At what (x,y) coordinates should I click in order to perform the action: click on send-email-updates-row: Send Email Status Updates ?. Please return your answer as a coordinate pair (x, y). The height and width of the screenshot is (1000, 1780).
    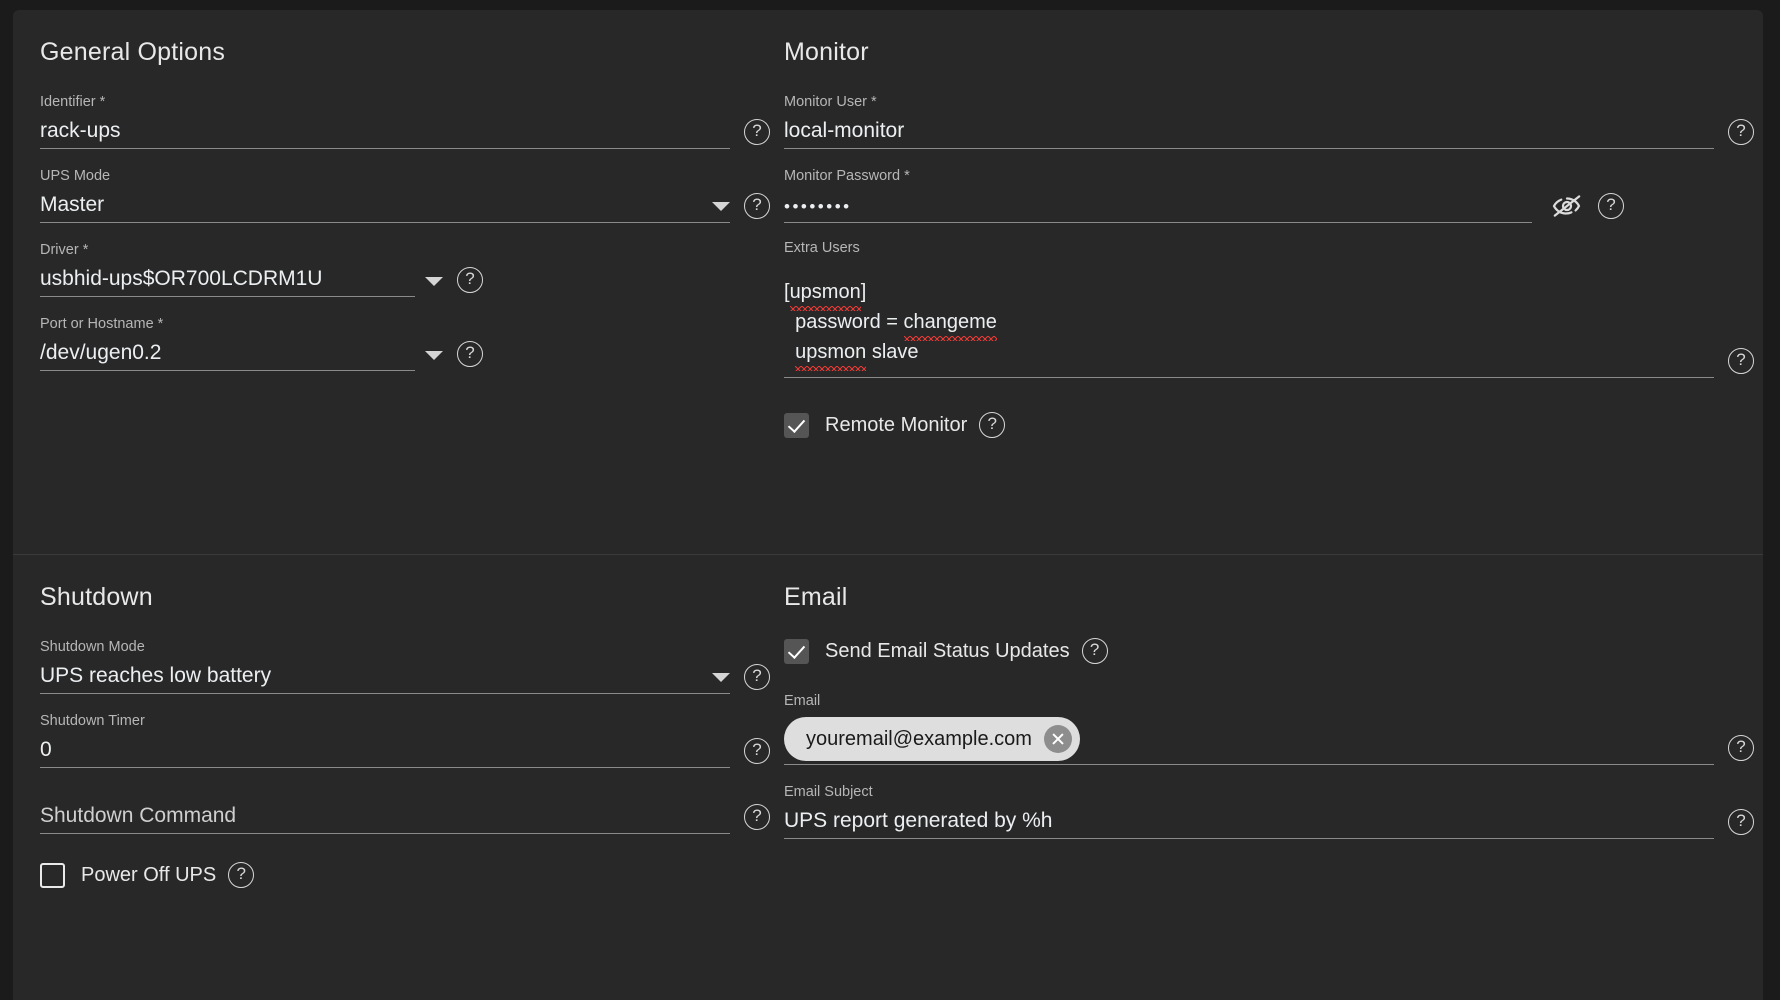
    Looking at the image, I should click on (1264, 651).